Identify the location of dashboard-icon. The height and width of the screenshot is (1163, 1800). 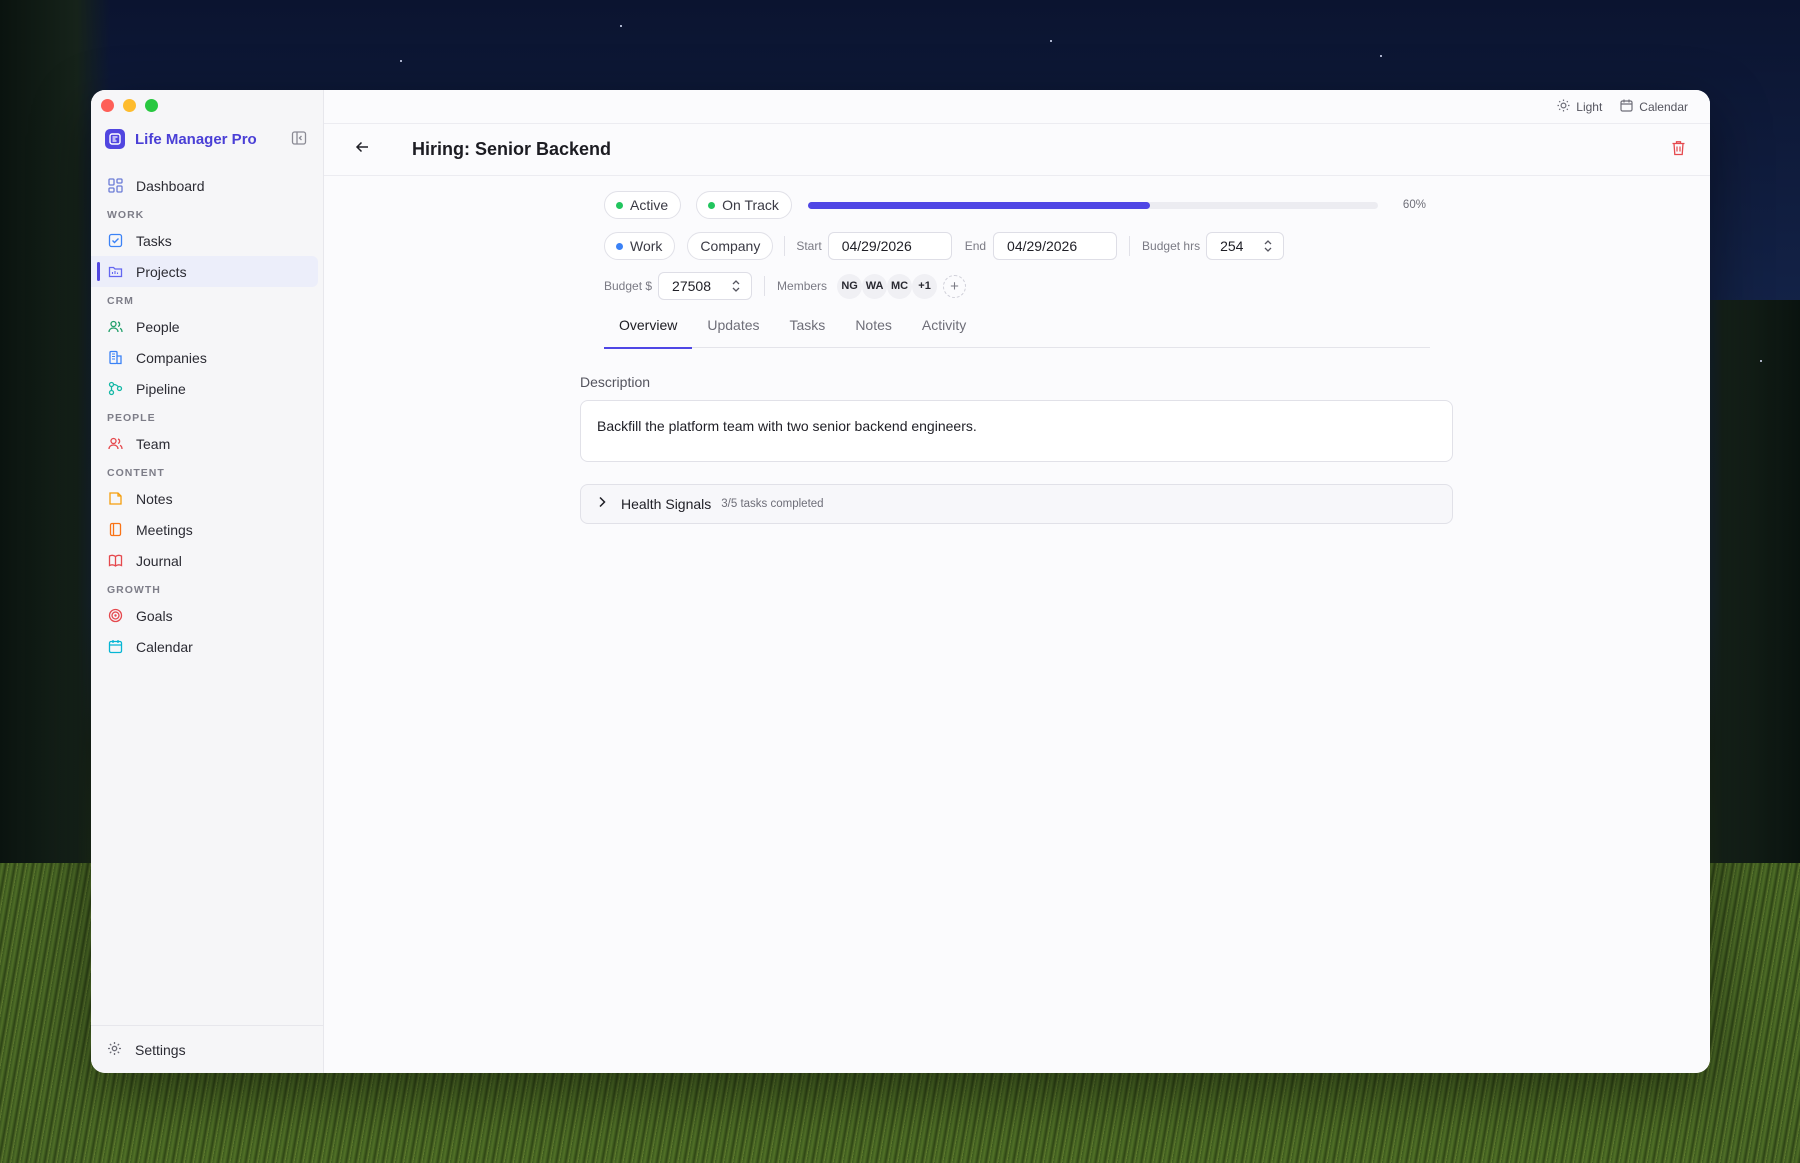
(115, 186).